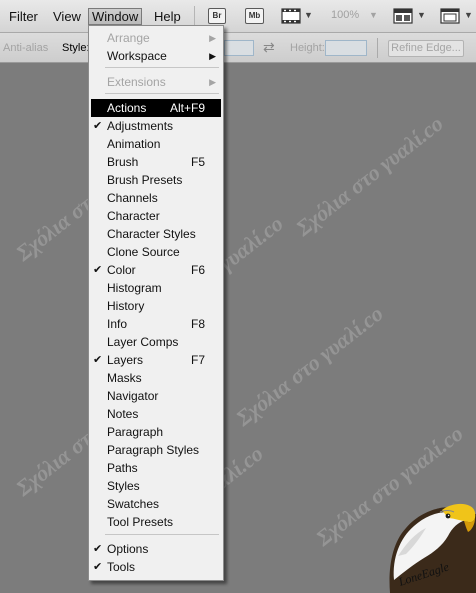 Image resolution: width=476 pixels, height=593 pixels. Describe the element at coordinates (197, 270) in the screenshot. I see `menu-item-shortcut: F6` at that location.